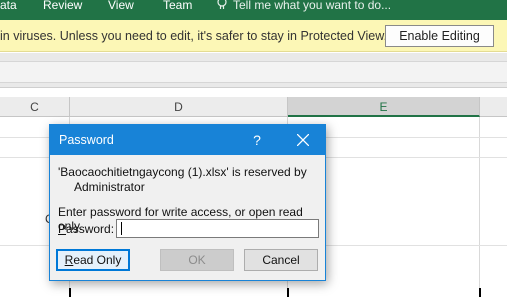 The width and height of the screenshot is (507, 297). I want to click on read-only-button: Read Only, so click(93, 260).